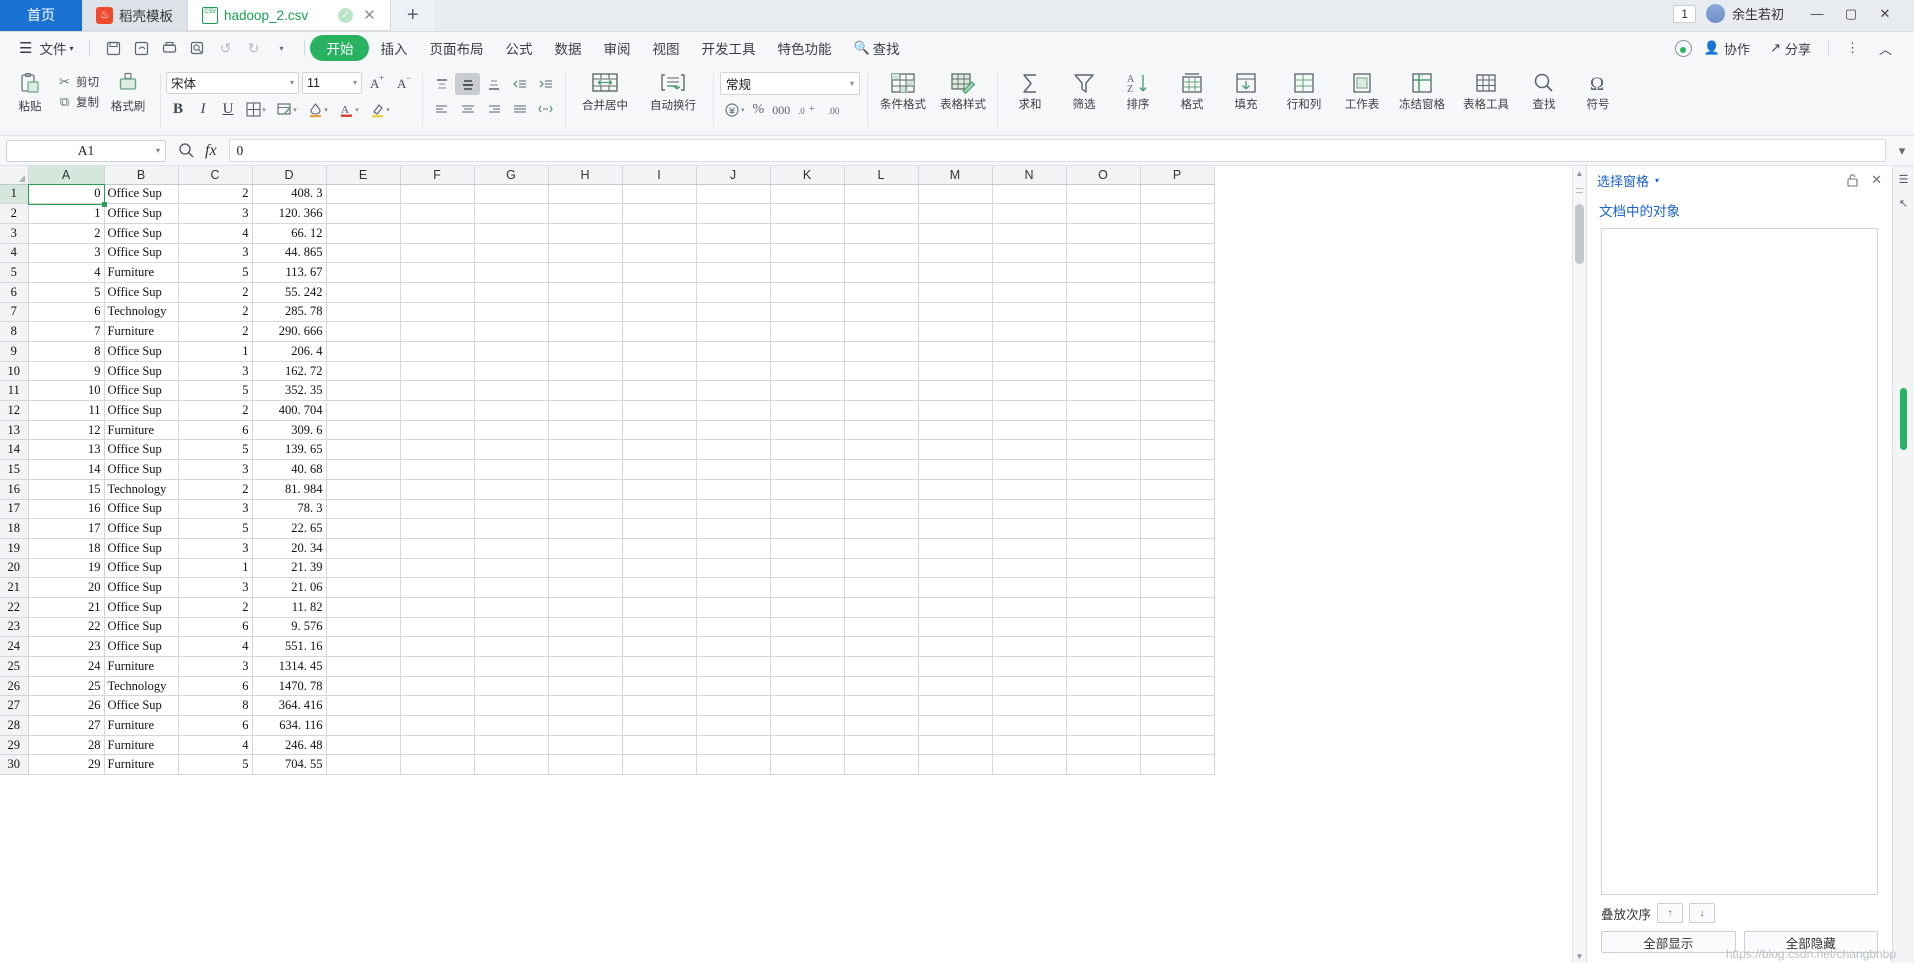 This screenshot has height=963, width=1914. I want to click on menu-tab-data: 数据, so click(567, 48).